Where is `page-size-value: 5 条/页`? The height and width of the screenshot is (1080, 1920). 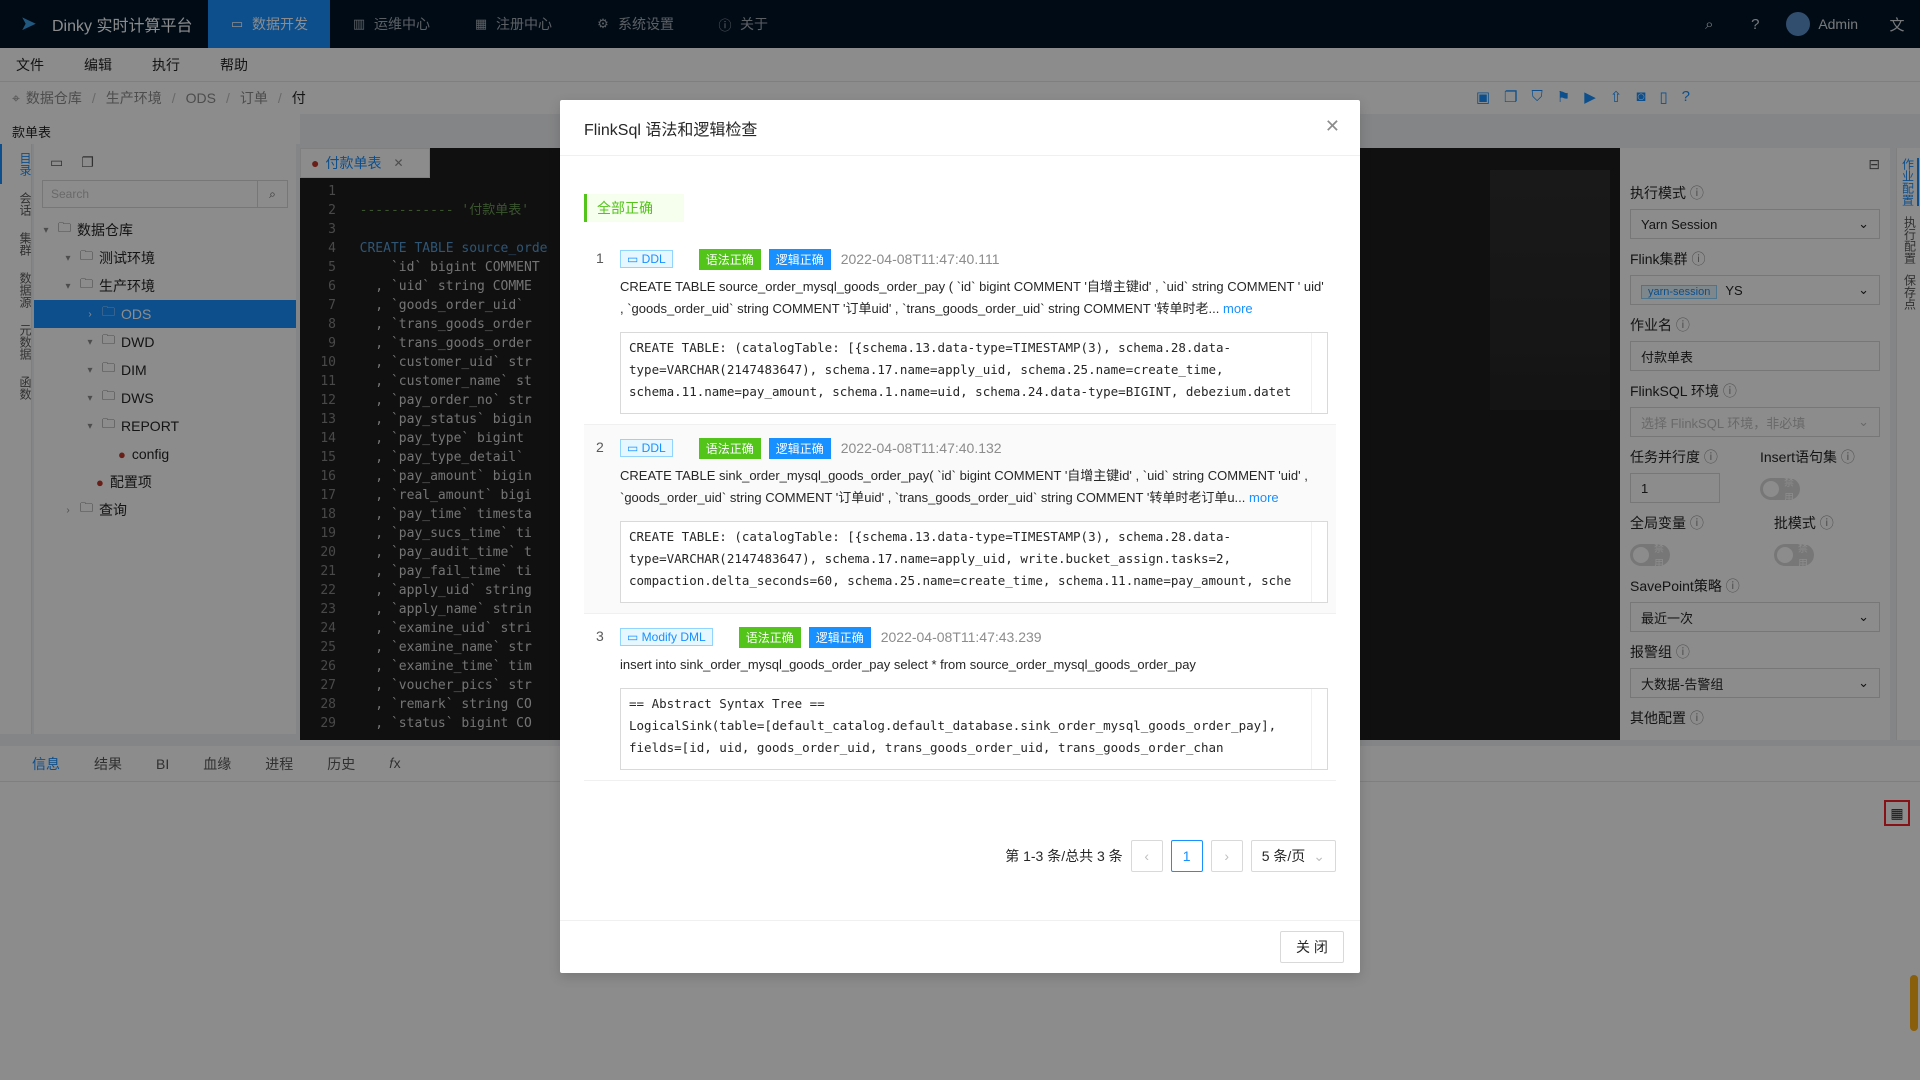 page-size-value: 5 条/页 is located at coordinates (1283, 856).